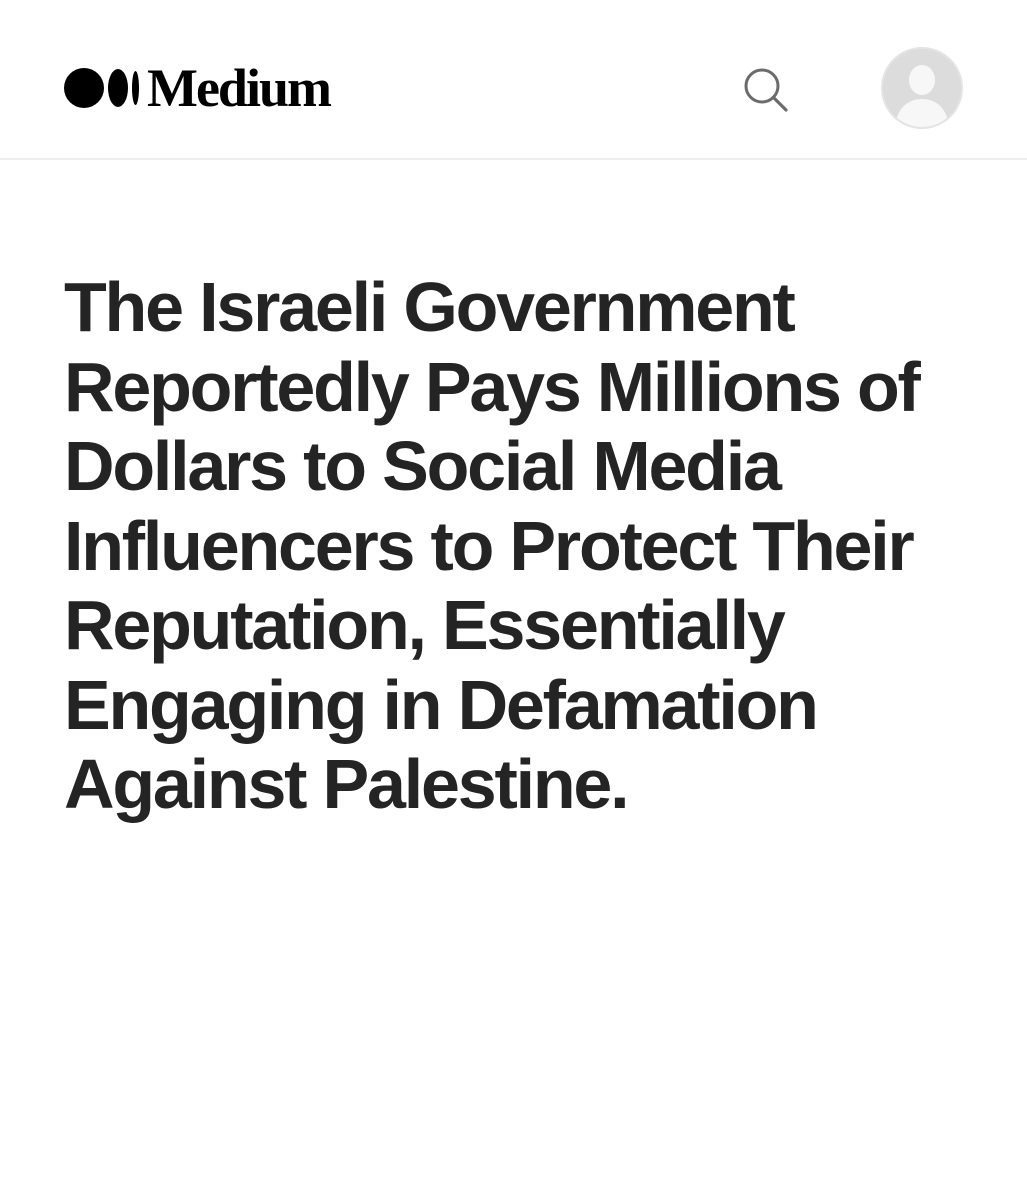 The height and width of the screenshot is (1200, 1027). I want to click on medium-logo-icon, so click(101, 88).